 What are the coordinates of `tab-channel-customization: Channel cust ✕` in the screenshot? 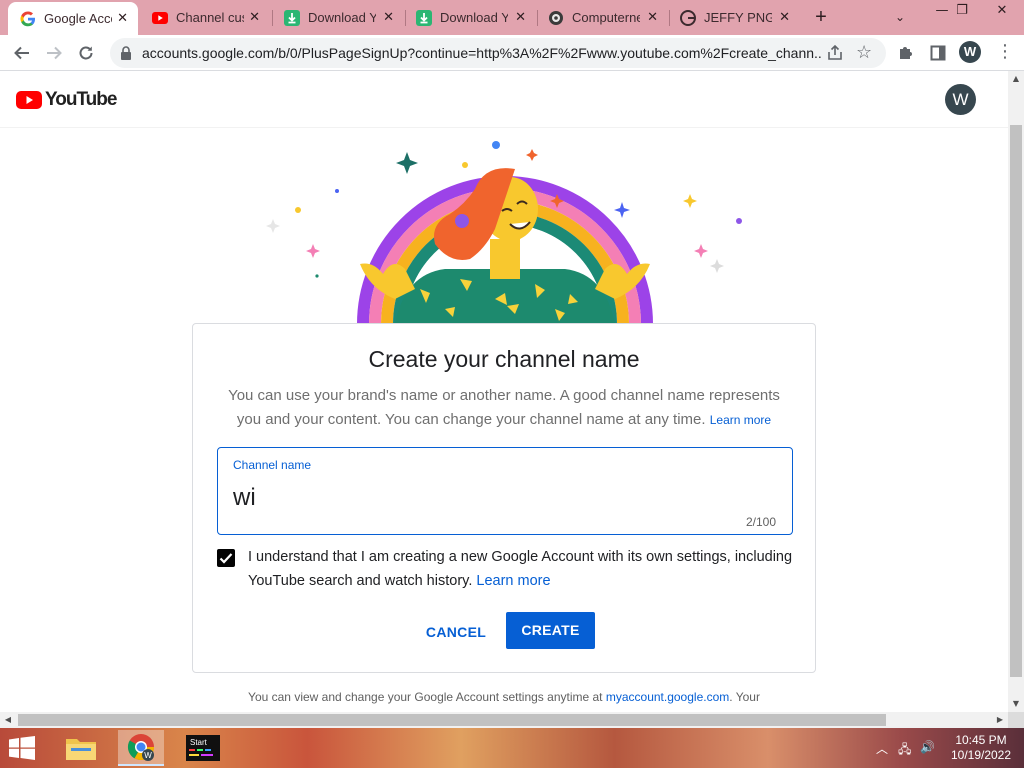 It's located at (205, 17).